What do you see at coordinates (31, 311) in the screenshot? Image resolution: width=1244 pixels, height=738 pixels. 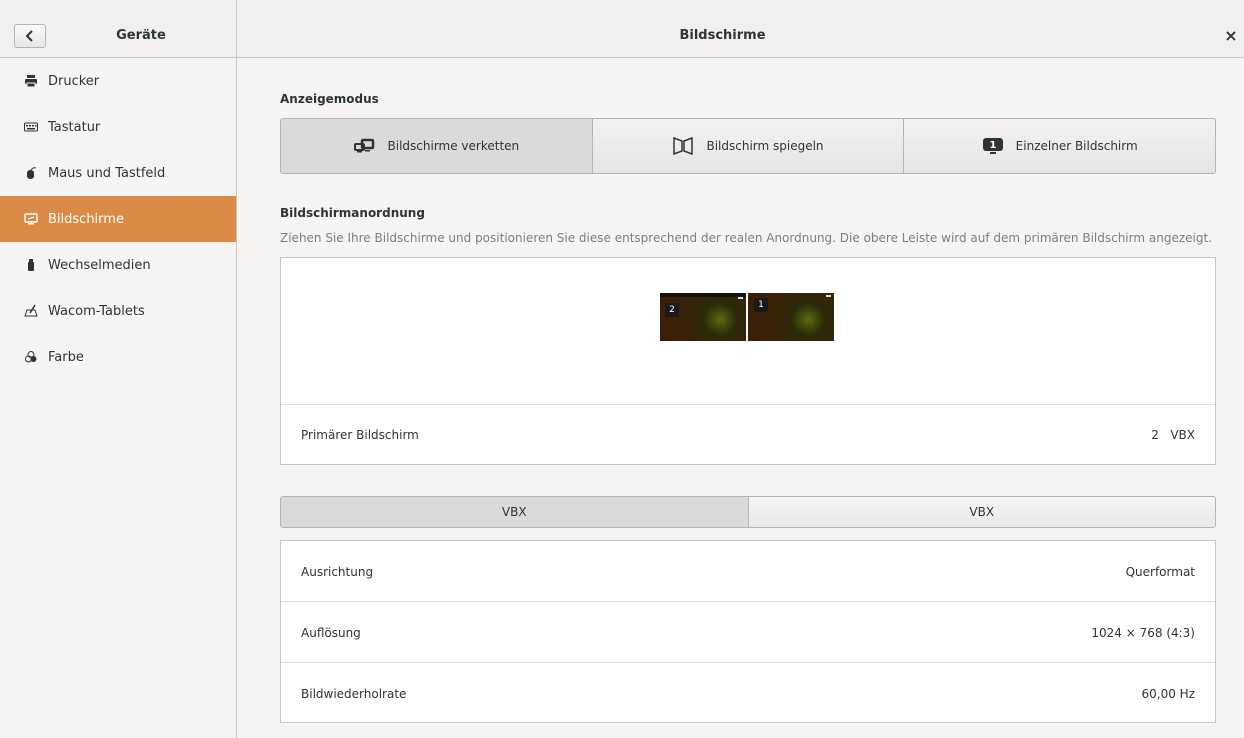 I see `tablet-icon` at bounding box center [31, 311].